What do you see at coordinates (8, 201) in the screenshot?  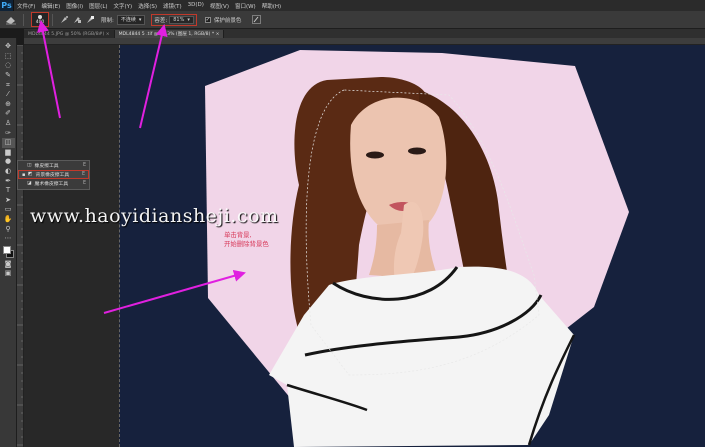 I see `path-select-icon: ➤` at bounding box center [8, 201].